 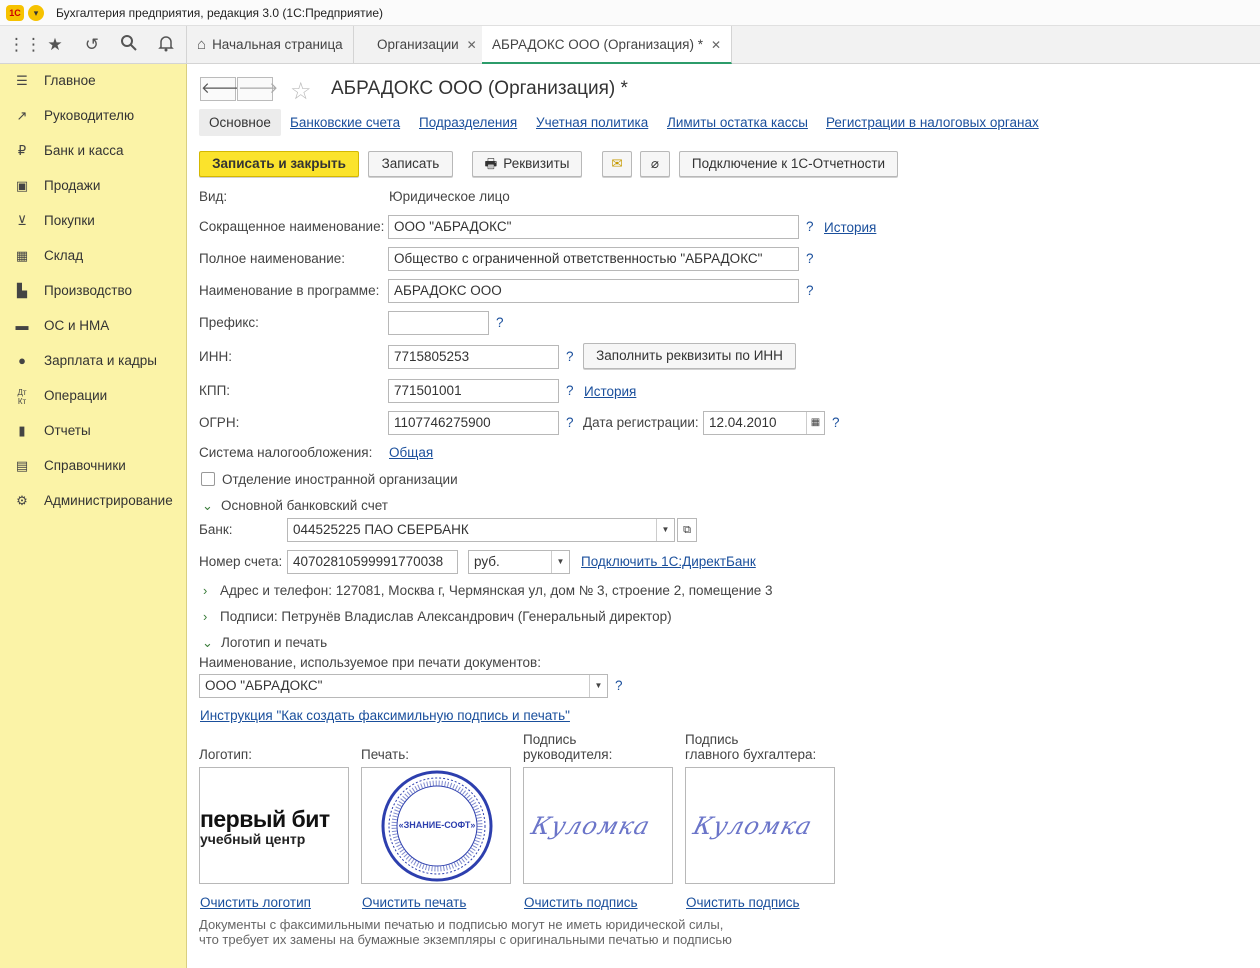 I want to click on sidebar-item-references: ▤ Справочники, so click(x=93, y=466).